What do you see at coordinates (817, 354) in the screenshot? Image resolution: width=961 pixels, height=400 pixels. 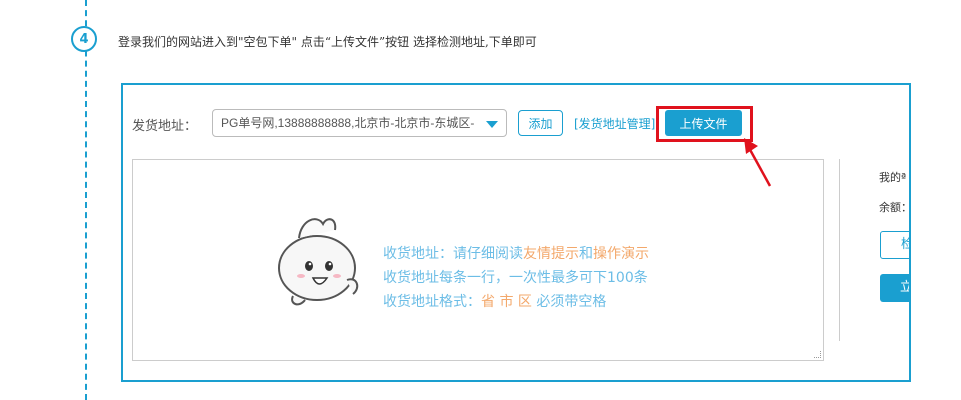 I see `resize-grip-icon` at bounding box center [817, 354].